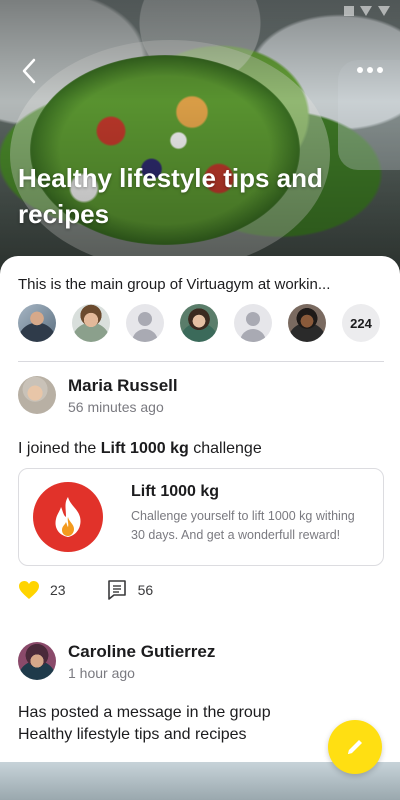 The width and height of the screenshot is (400, 800). Describe the element at coordinates (349, 11) in the screenshot. I see `status-square-icon` at that location.